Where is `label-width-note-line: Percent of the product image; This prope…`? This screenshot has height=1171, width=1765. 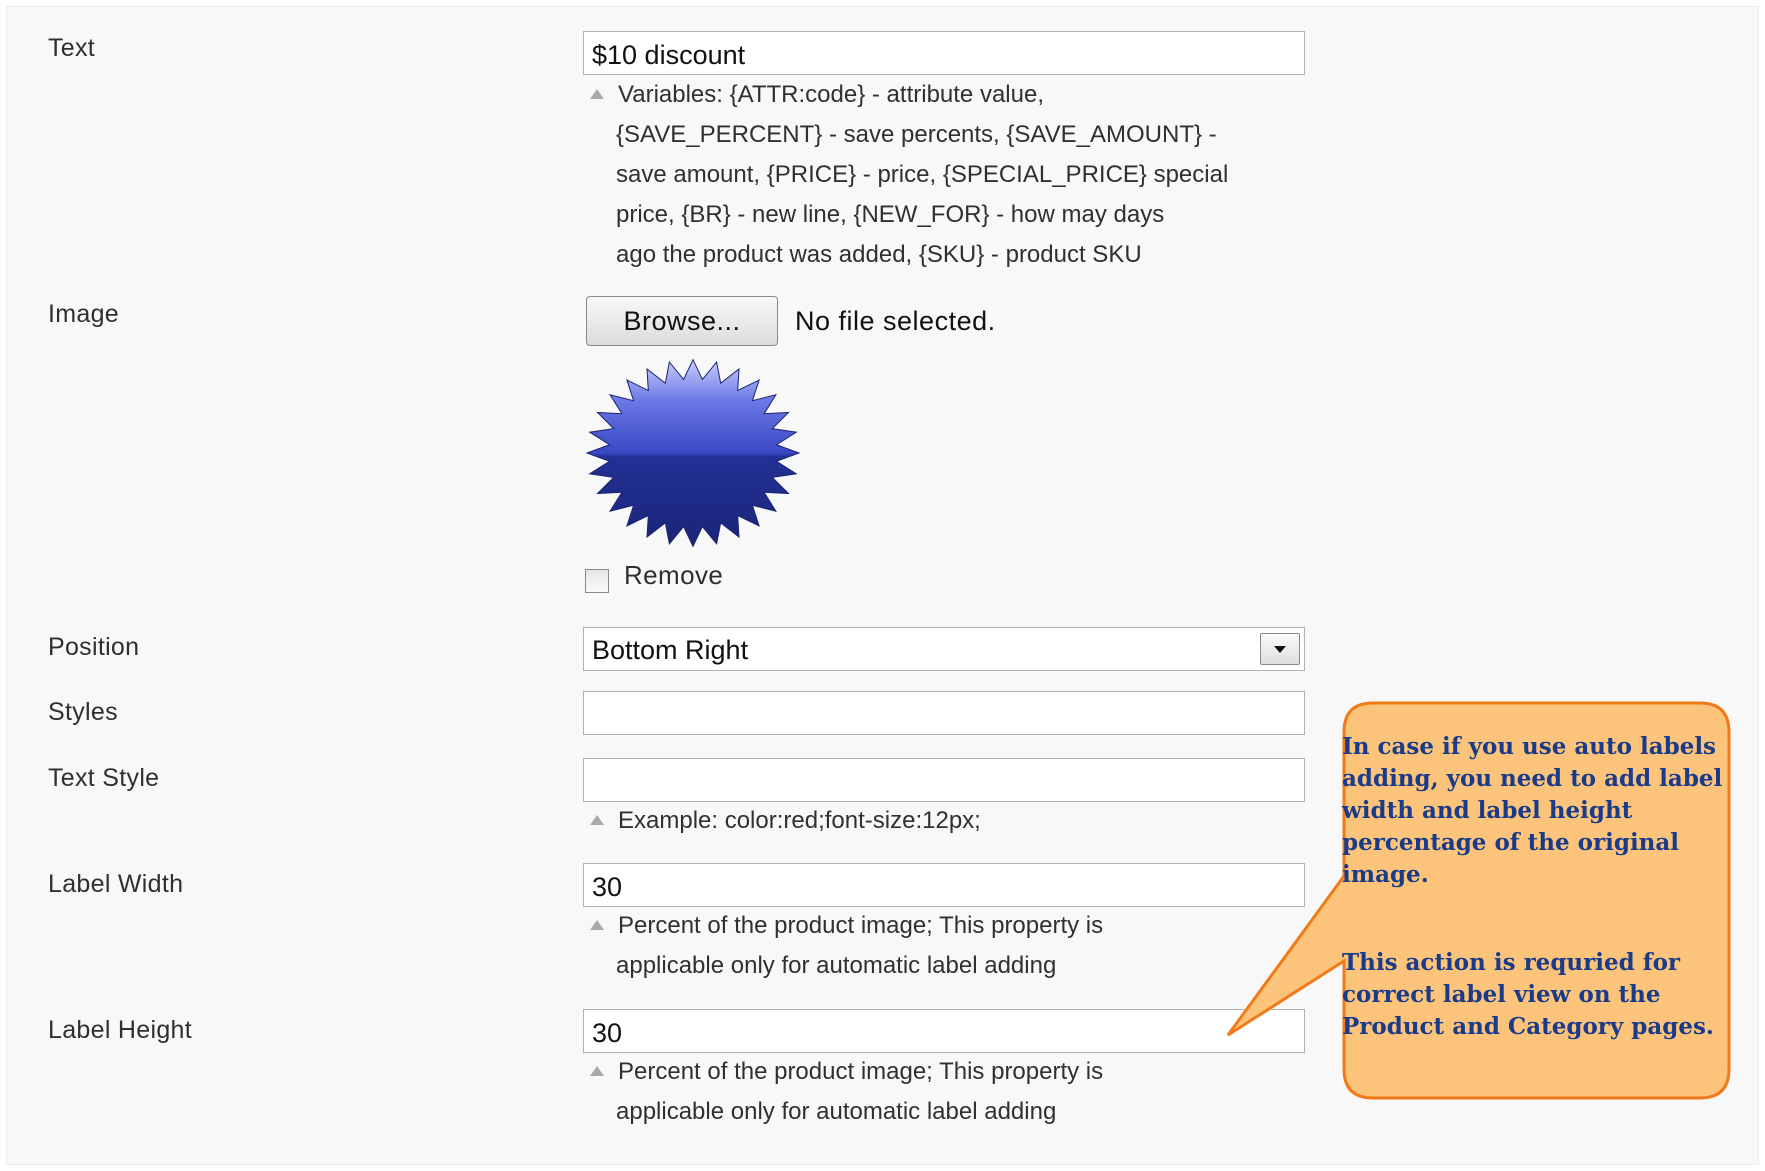 label-width-note-line: Percent of the product image; This prope… is located at coordinates (950, 926).